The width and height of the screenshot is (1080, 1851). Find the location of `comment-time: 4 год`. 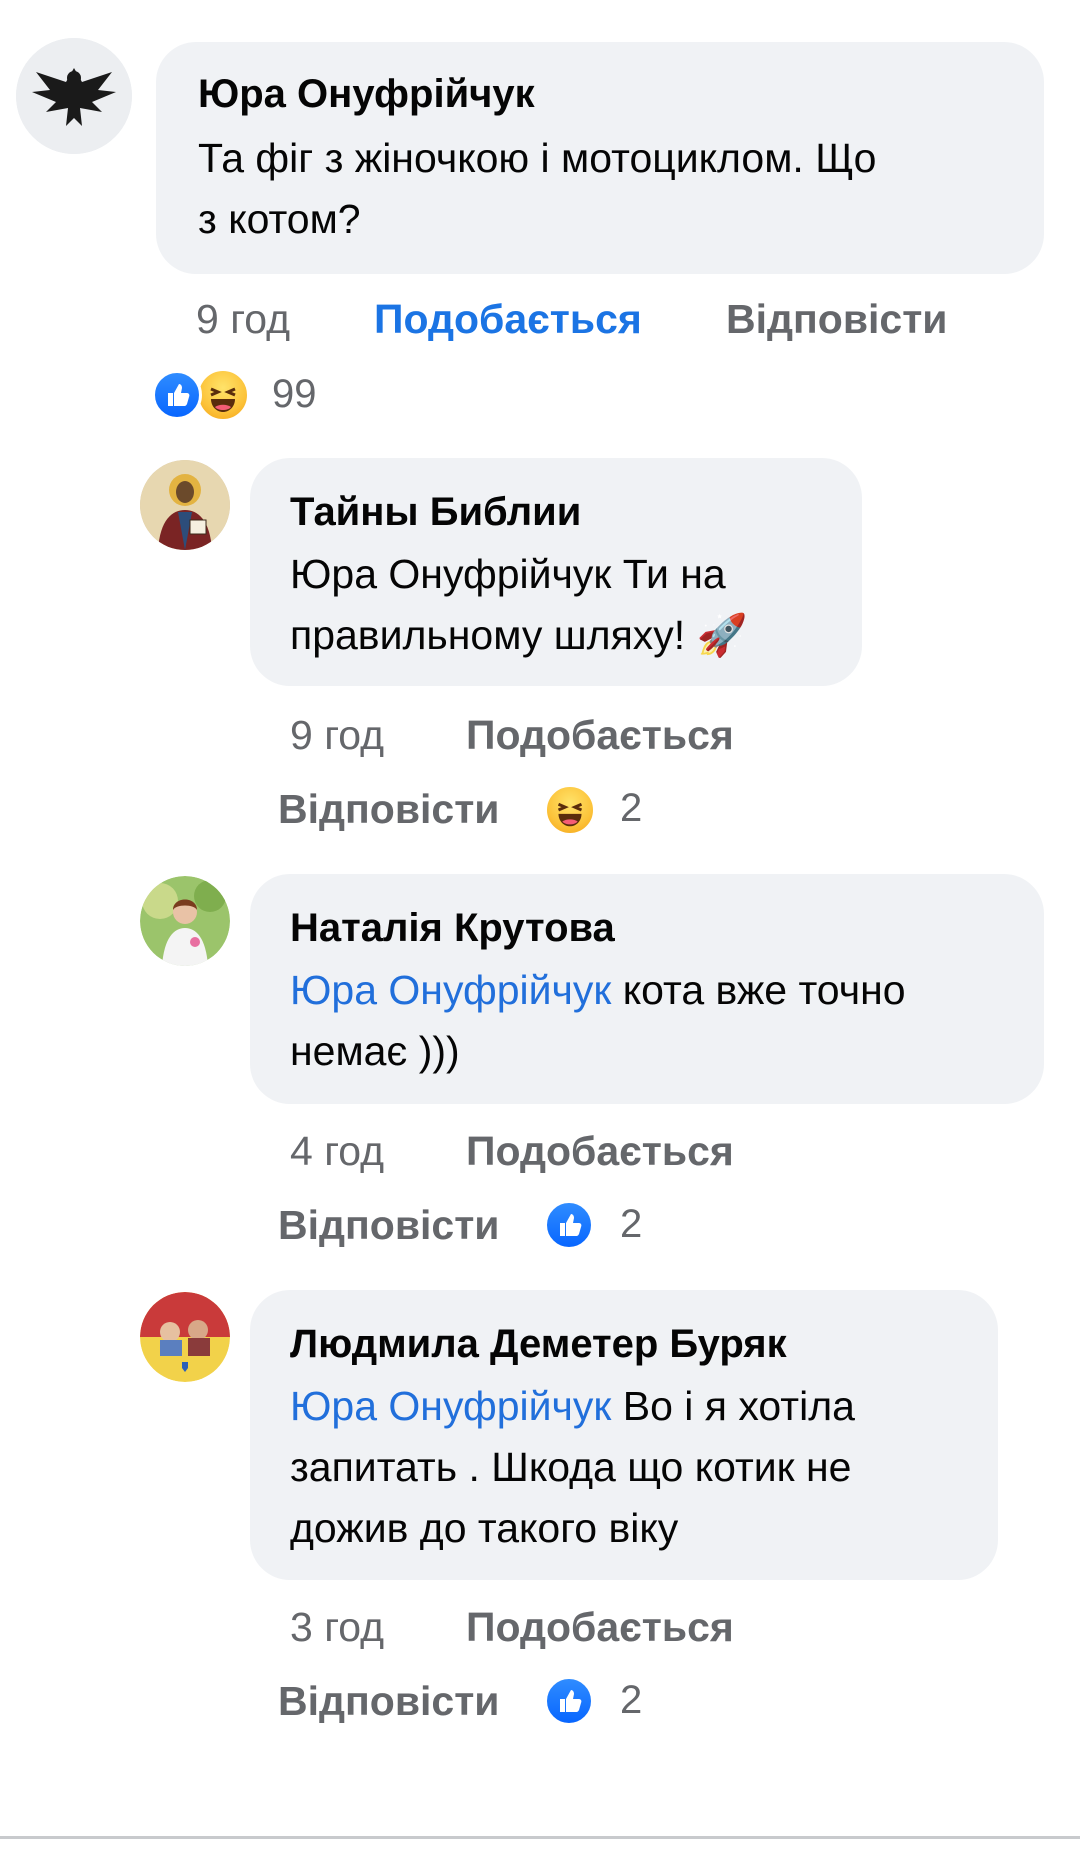

comment-time: 4 год is located at coordinates (337, 1151).